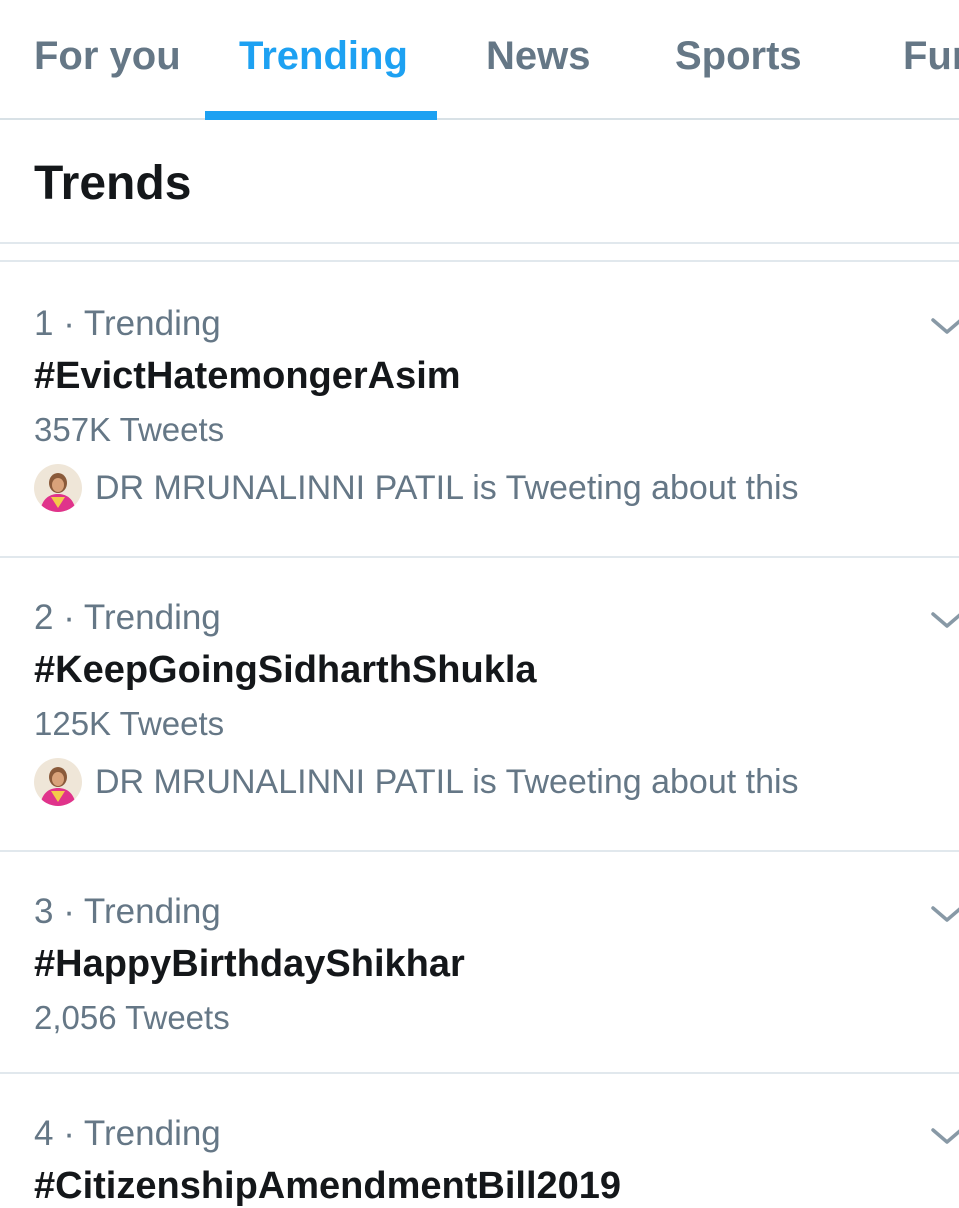 This screenshot has width=959, height=1208. What do you see at coordinates (127, 323) in the screenshot?
I see `trend-rank-label: 1 · Trending` at bounding box center [127, 323].